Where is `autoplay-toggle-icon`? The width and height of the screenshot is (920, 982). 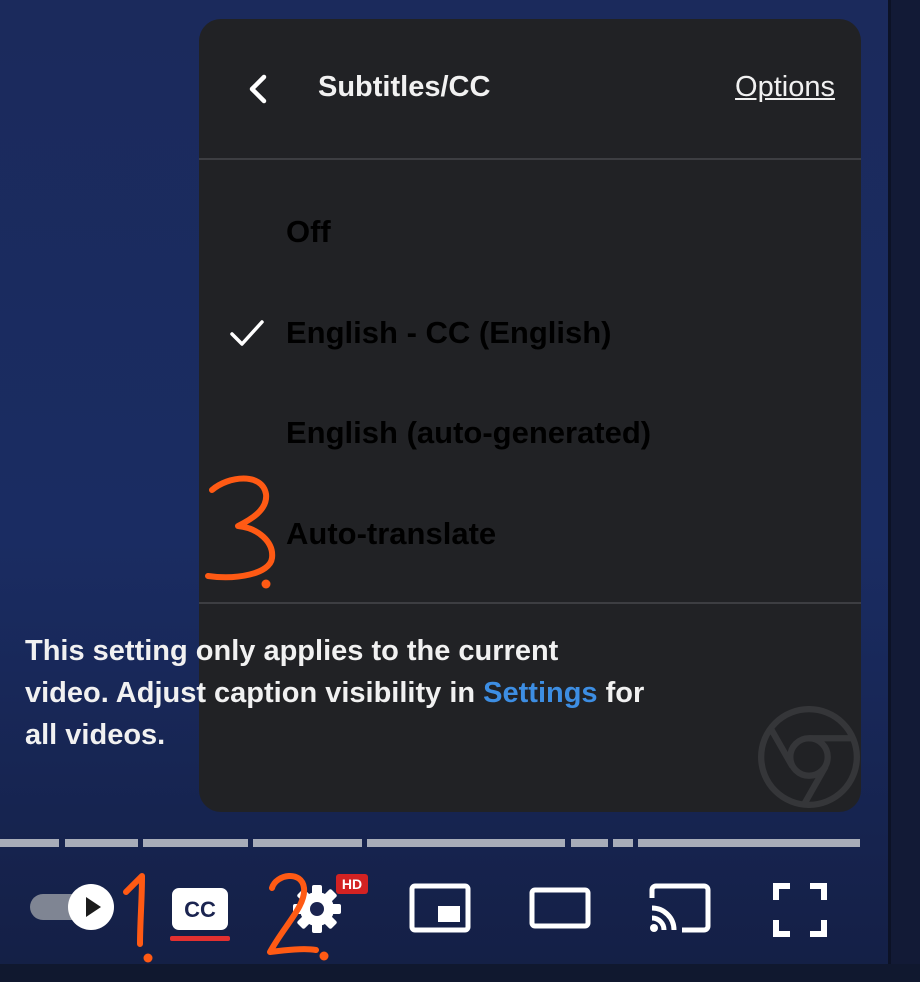
autoplay-toggle-icon is located at coordinates (73, 907).